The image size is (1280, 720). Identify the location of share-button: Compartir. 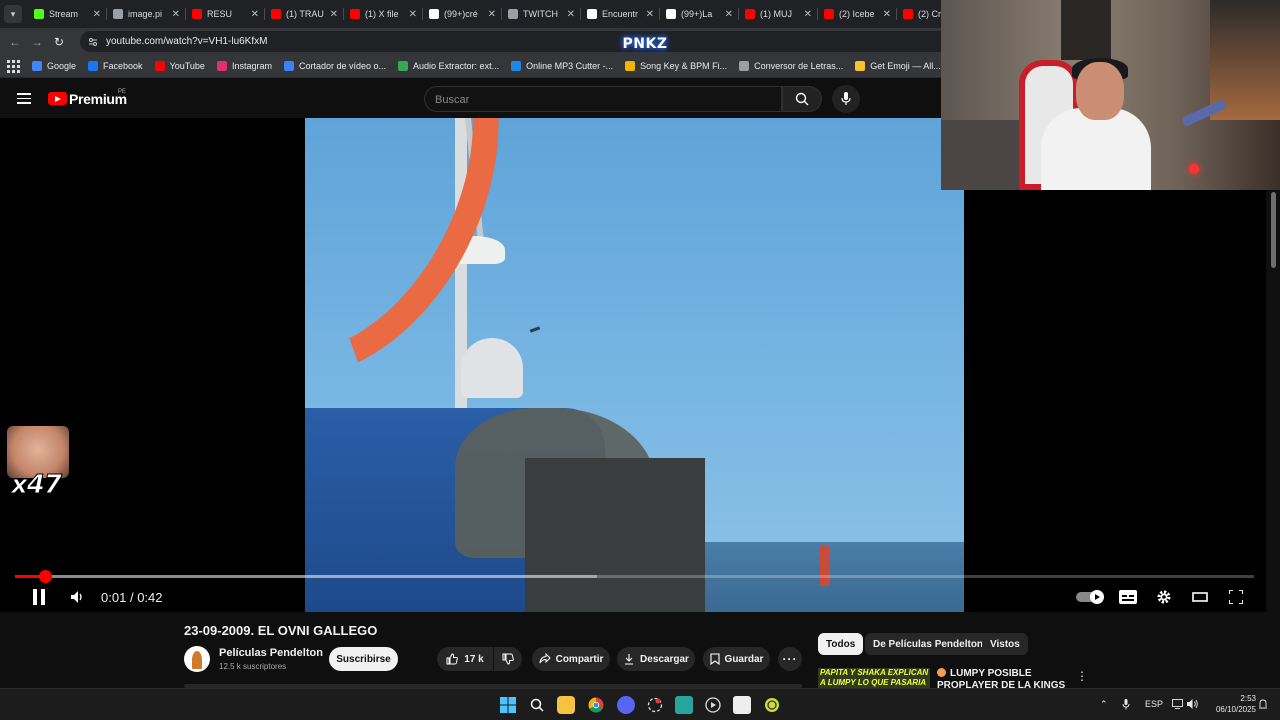
(571, 659).